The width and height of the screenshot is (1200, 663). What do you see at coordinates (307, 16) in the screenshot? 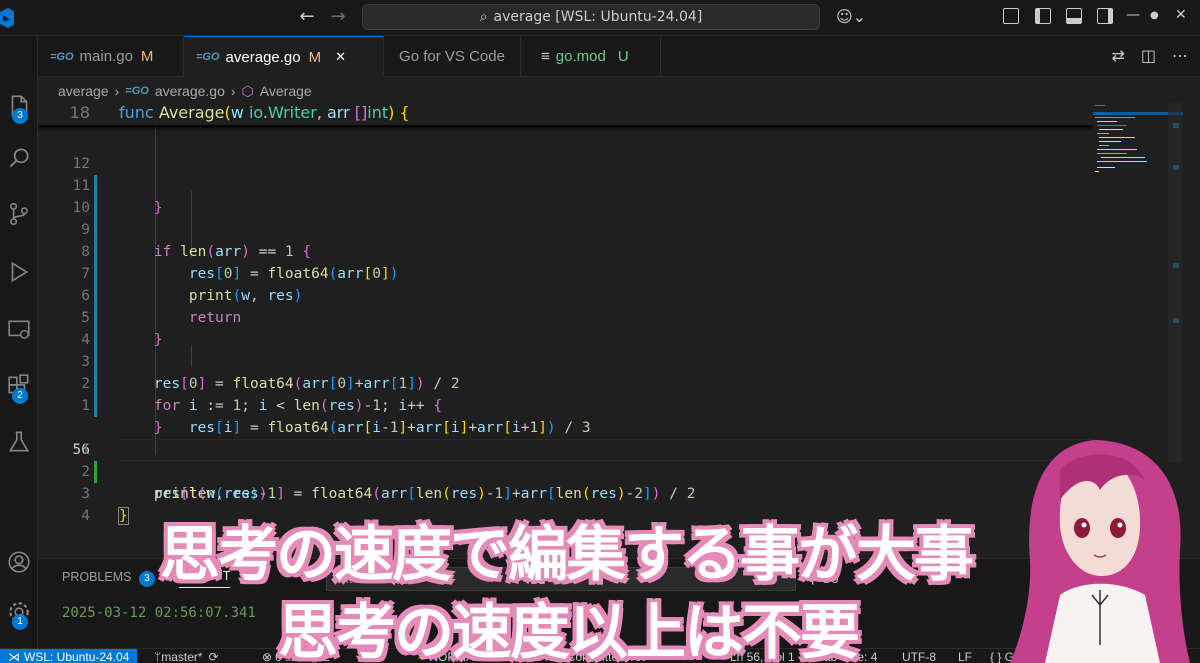
I see `back-icon: ←` at bounding box center [307, 16].